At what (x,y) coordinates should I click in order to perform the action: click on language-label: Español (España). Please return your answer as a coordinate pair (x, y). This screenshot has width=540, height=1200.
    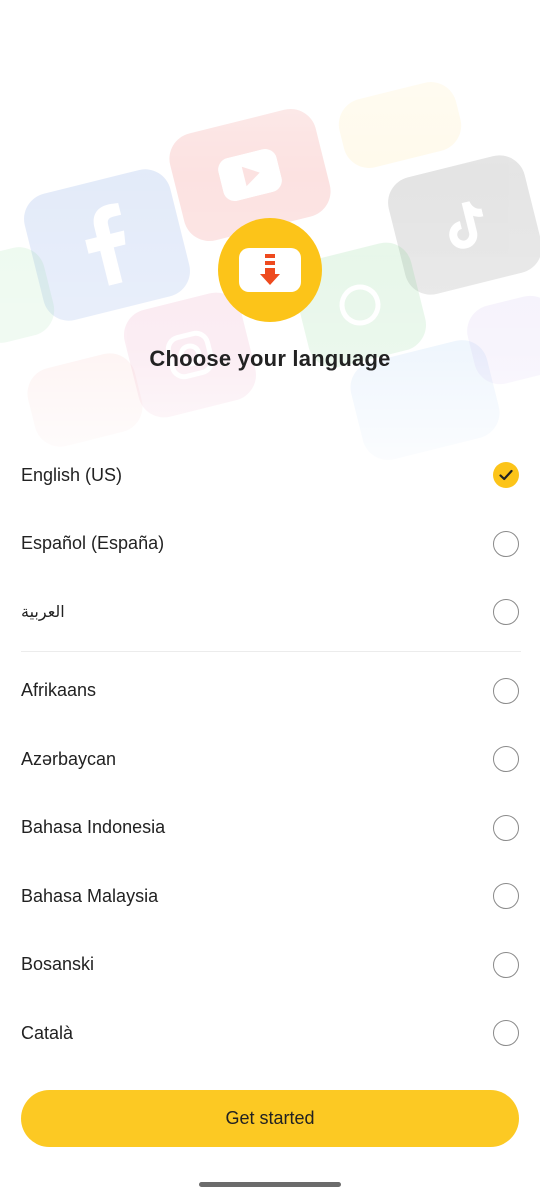
    Looking at the image, I should click on (93, 543).